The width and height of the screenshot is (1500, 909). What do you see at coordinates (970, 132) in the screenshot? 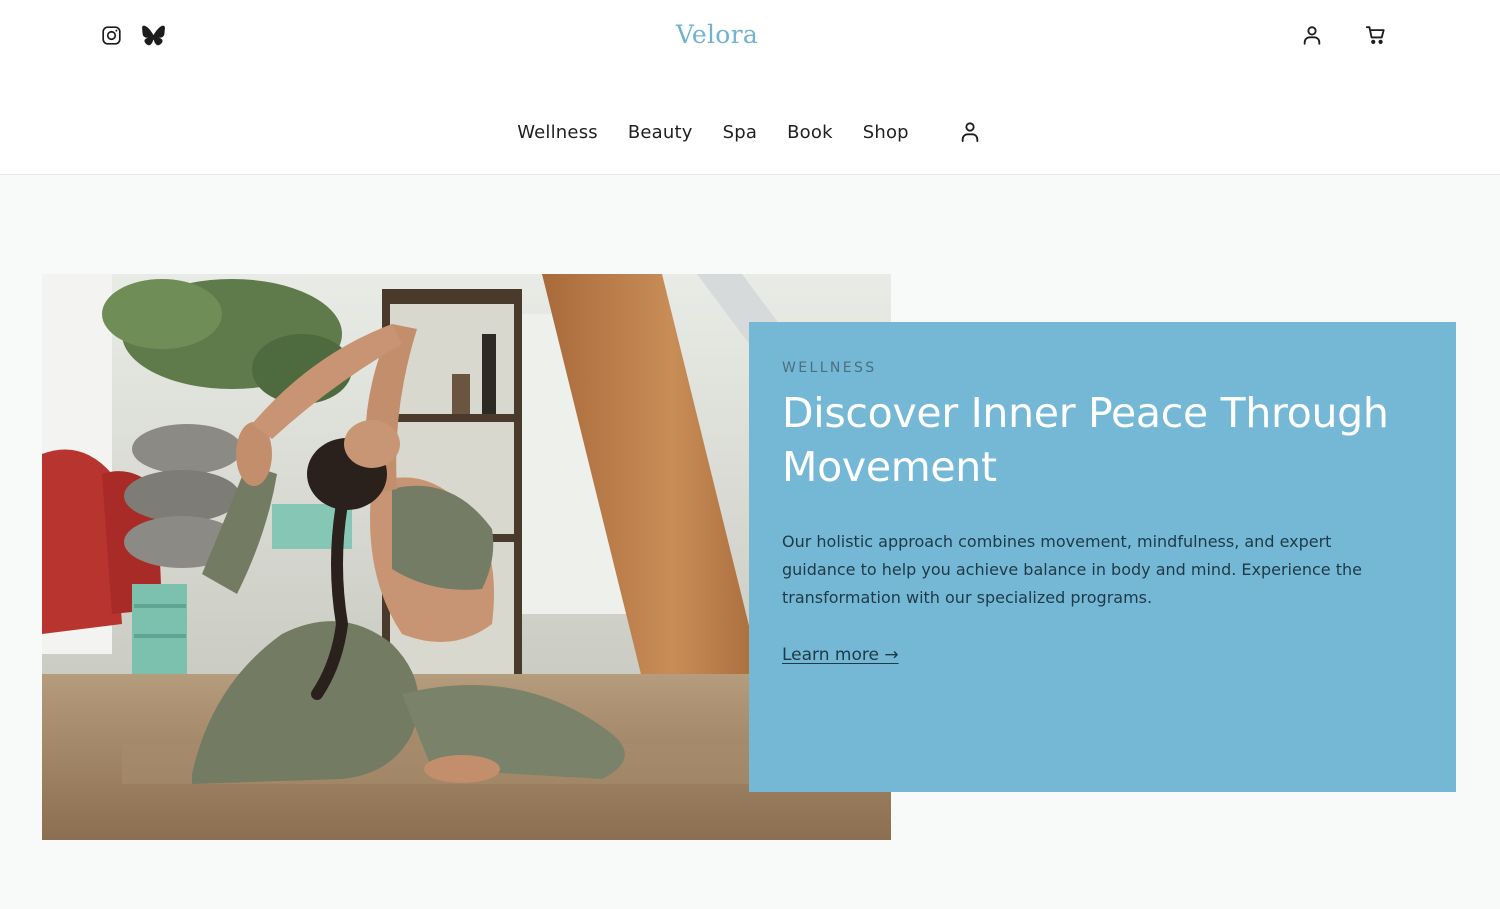
I see `nav-account-icon` at bounding box center [970, 132].